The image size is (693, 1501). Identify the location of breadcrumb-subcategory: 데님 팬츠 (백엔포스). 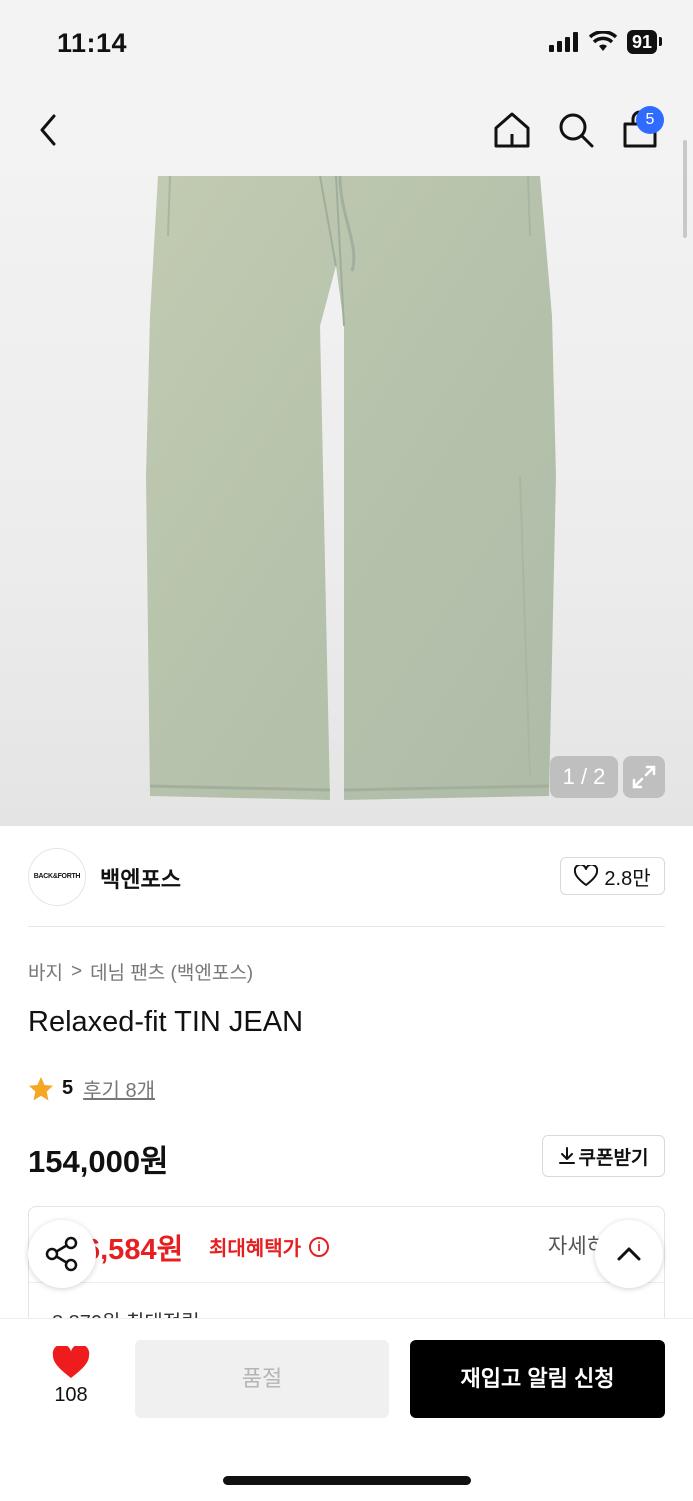
(171, 971).